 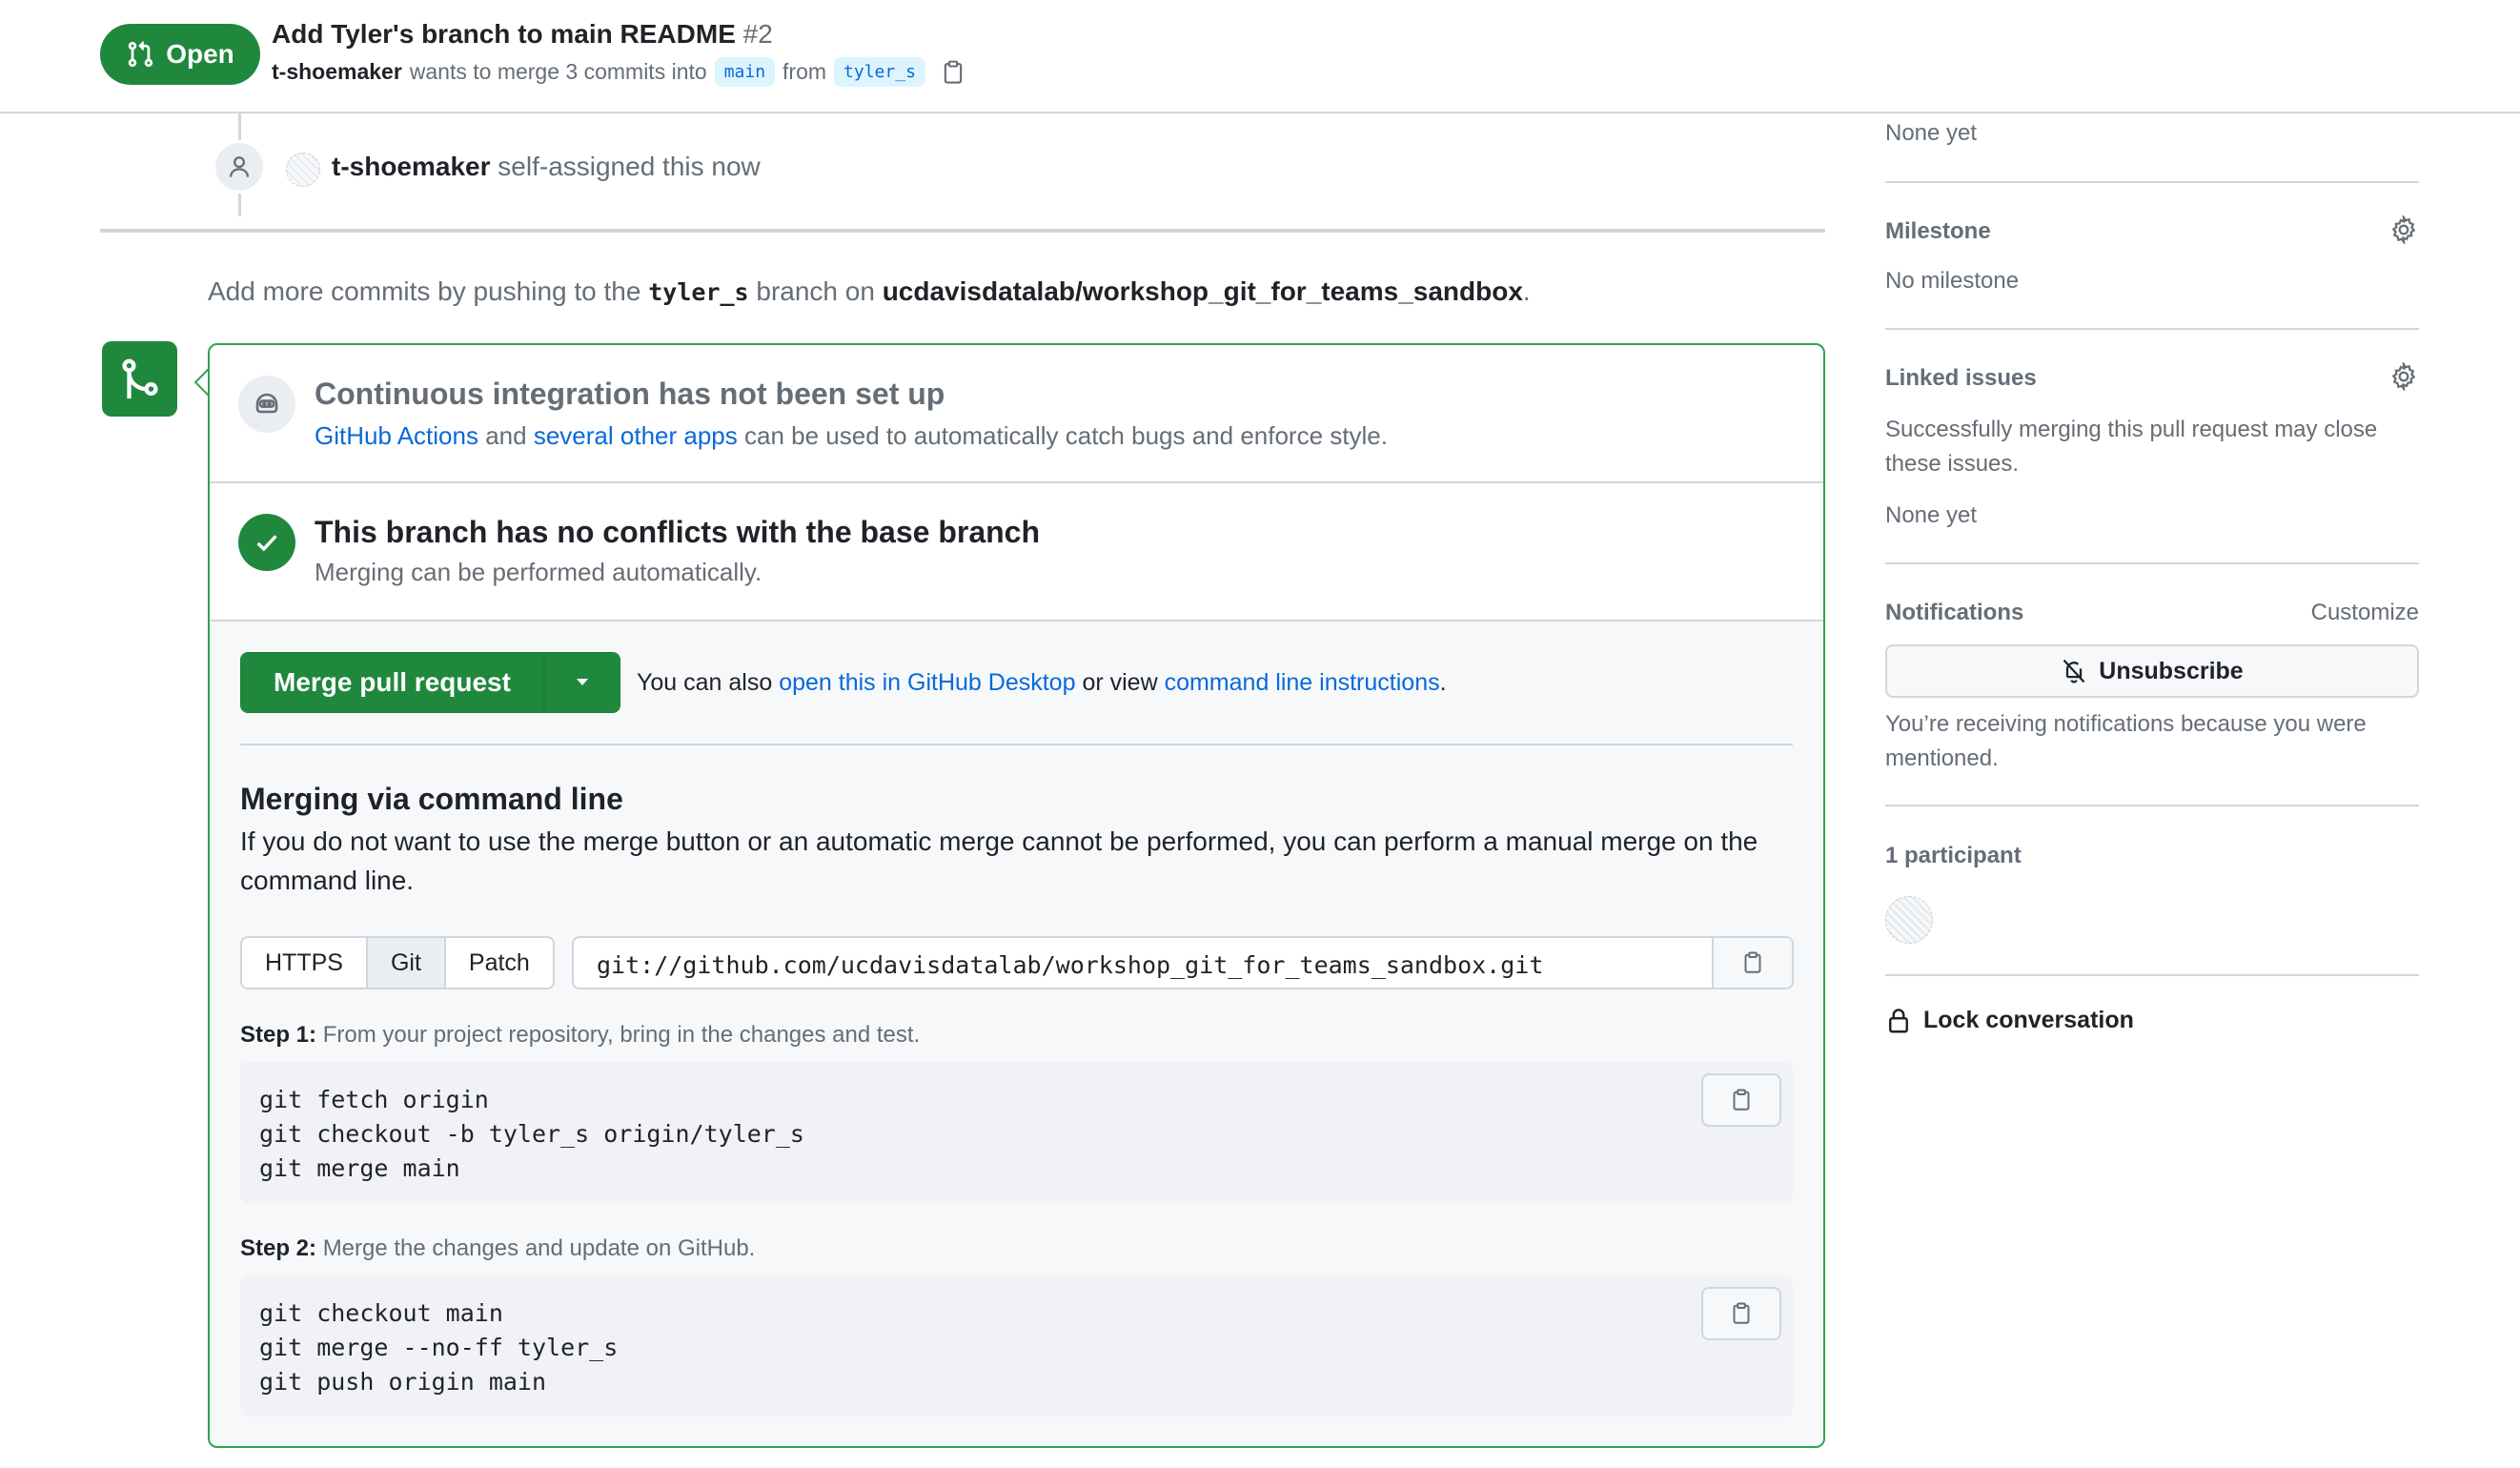 What do you see at coordinates (636, 436) in the screenshot?
I see `other-apps-link: several other apps` at bounding box center [636, 436].